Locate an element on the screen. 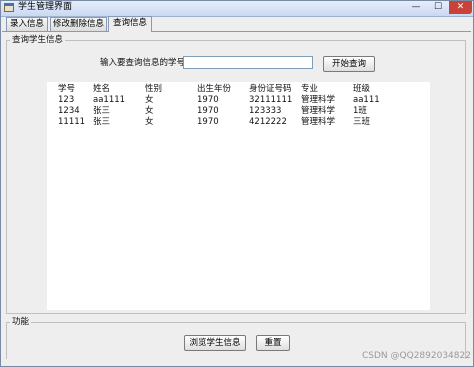 Image resolution: width=474 pixels, height=367 pixels. column-header: 专业 is located at coordinates (310, 89).